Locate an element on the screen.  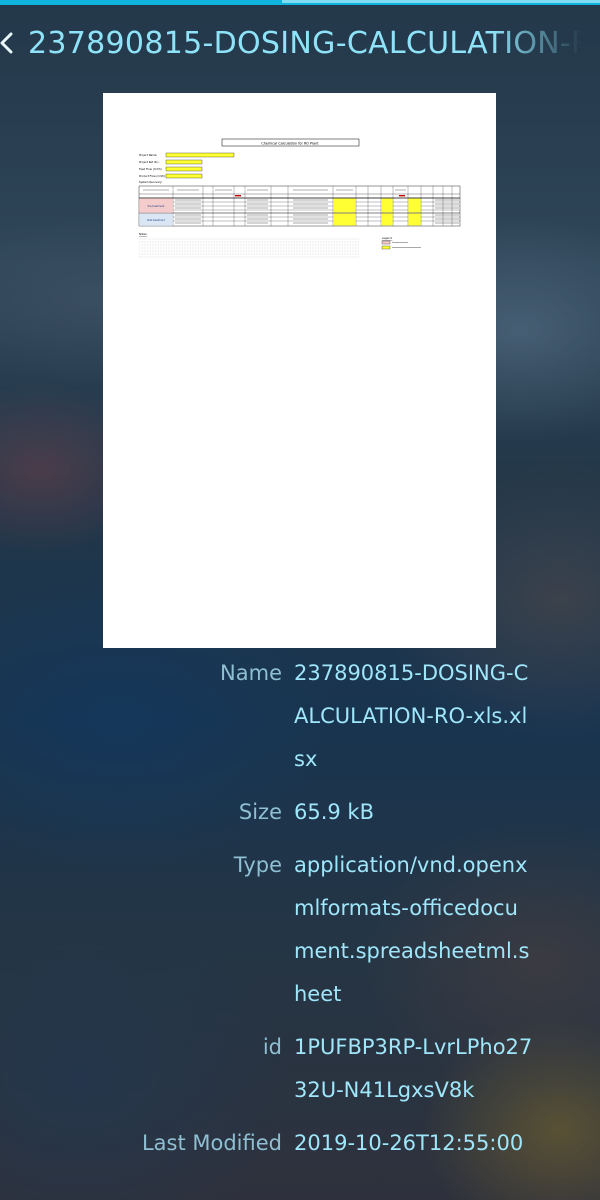
field-label: Product Flow (m3/h): is located at coordinates (152, 176).